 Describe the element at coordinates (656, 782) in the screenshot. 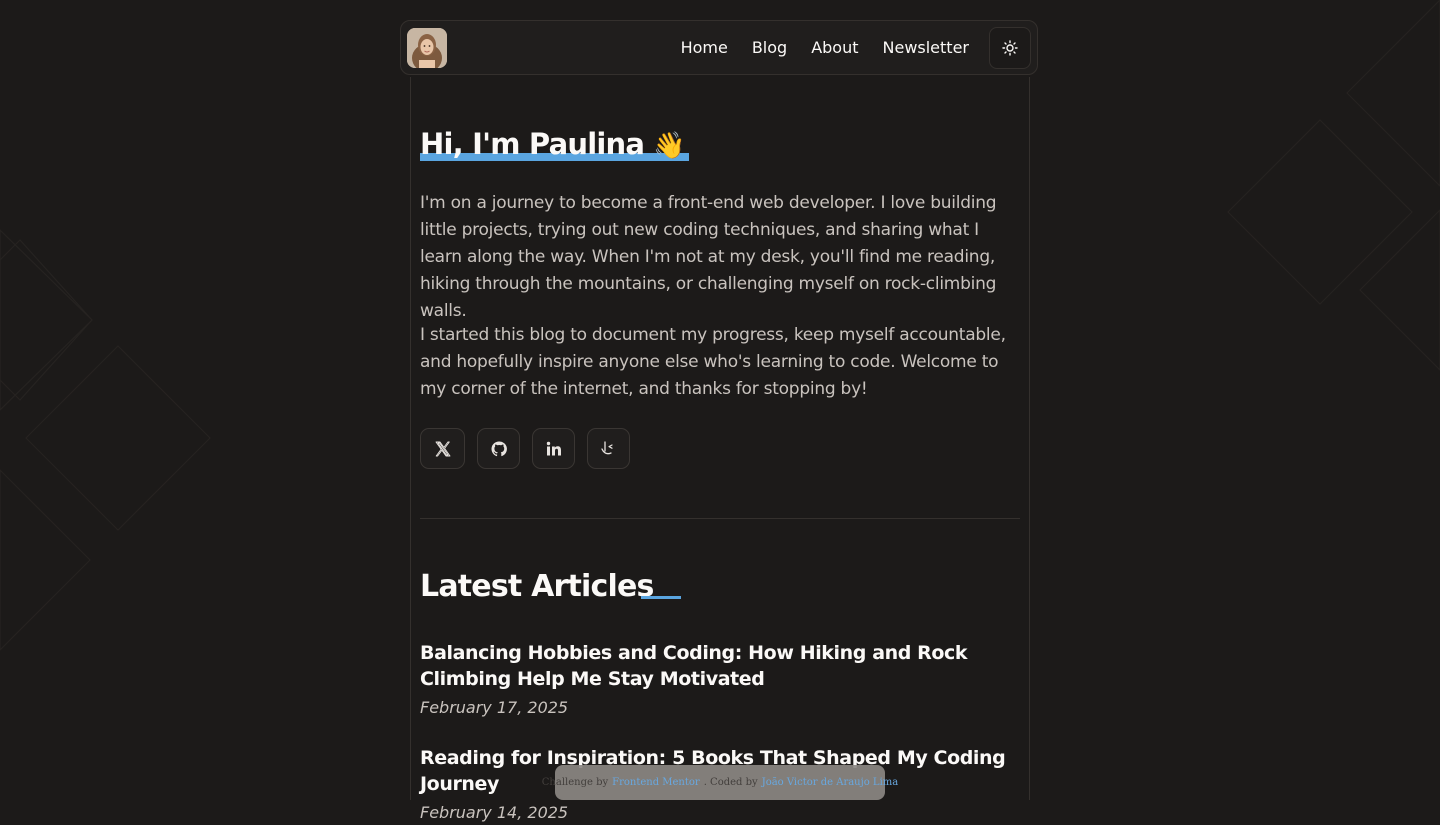

I see `frontend-mentor-link: Frontend Mentor` at that location.